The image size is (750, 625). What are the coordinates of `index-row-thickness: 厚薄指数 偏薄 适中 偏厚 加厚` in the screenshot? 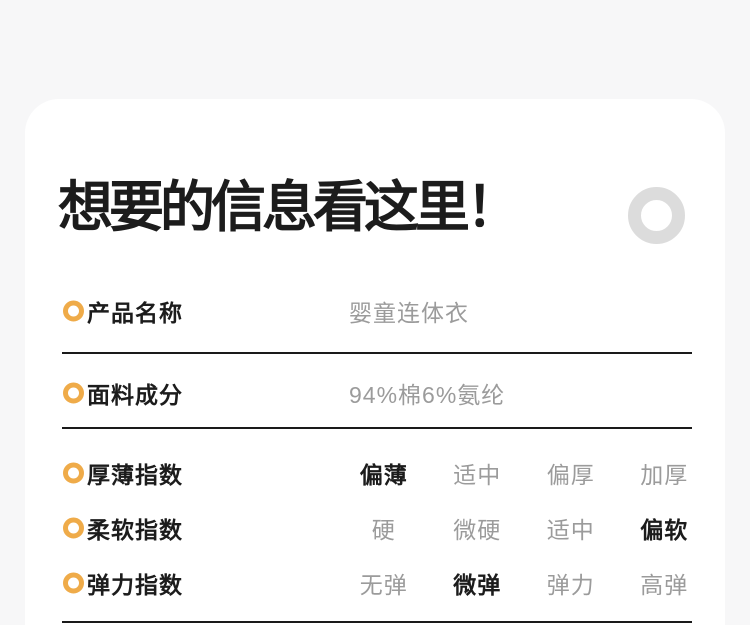 It's located at (375, 473).